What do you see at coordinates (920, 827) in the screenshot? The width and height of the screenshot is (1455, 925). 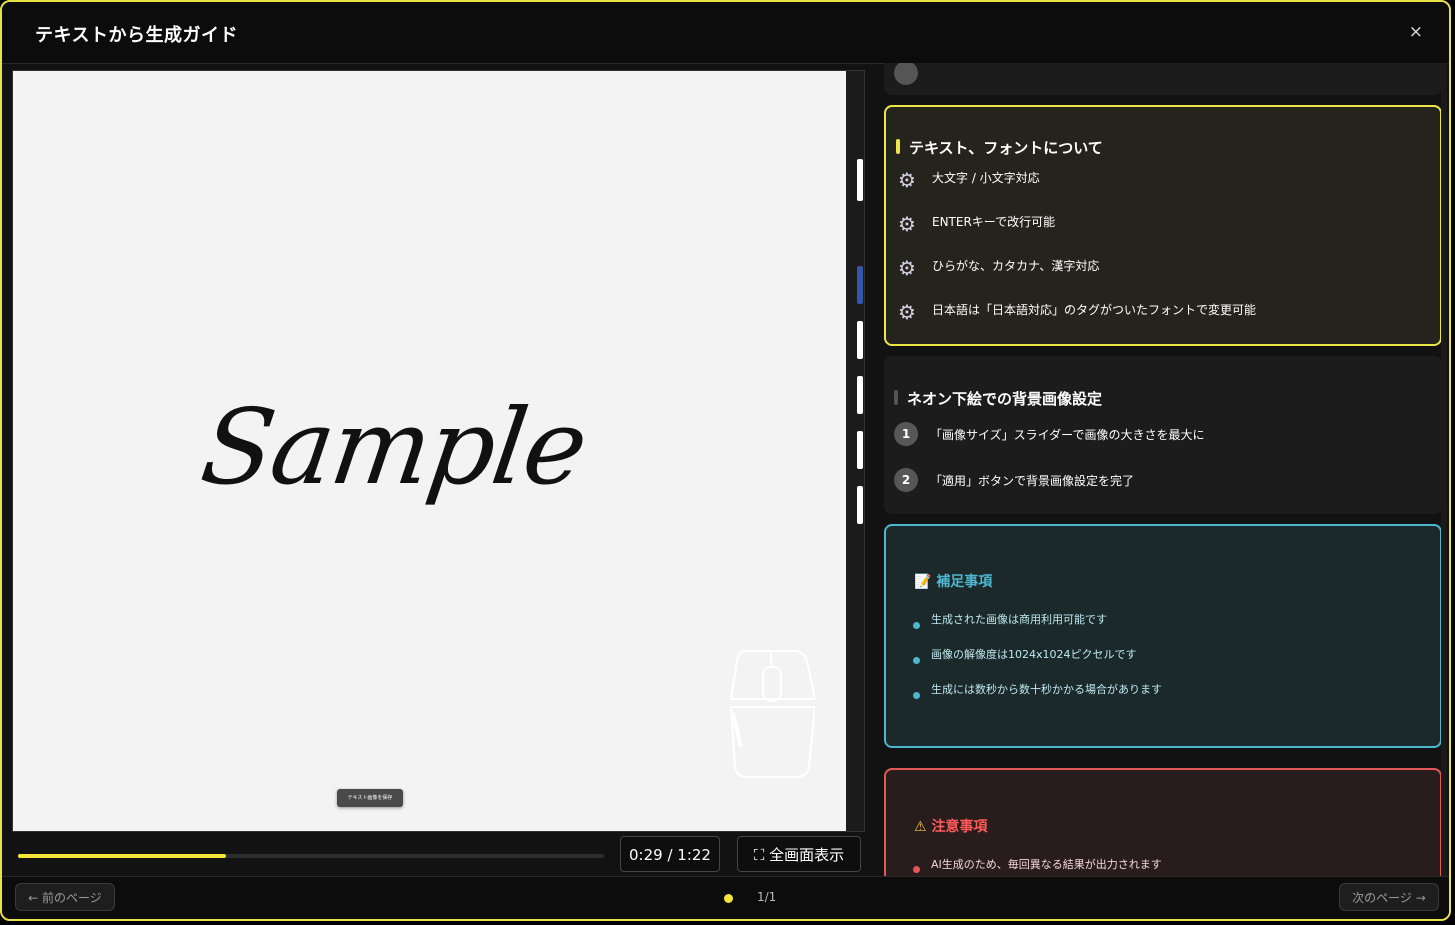 I see `warning-icon: ⚠` at bounding box center [920, 827].